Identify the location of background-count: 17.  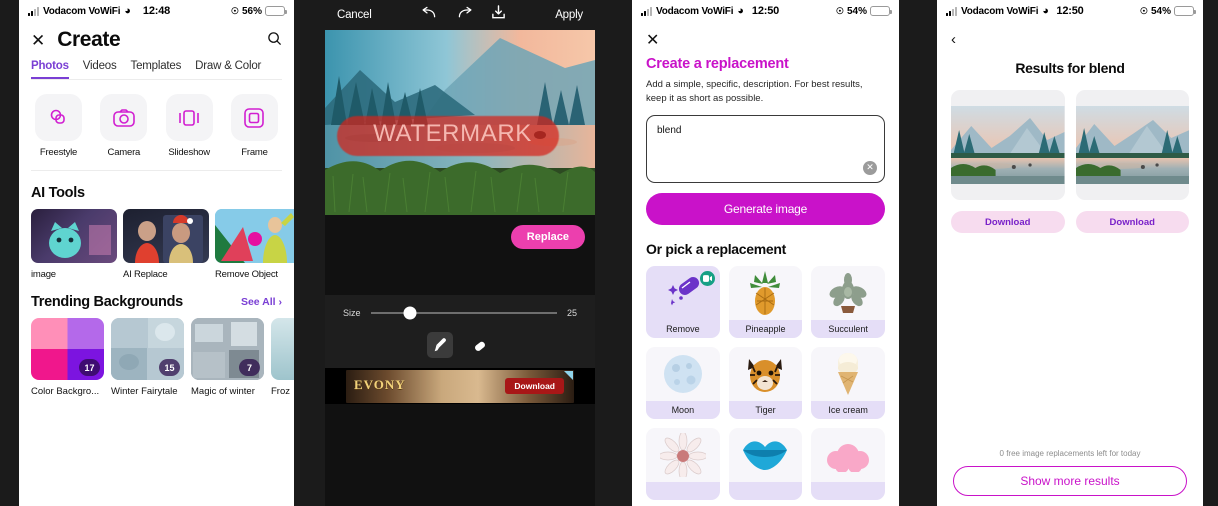
(89, 367).